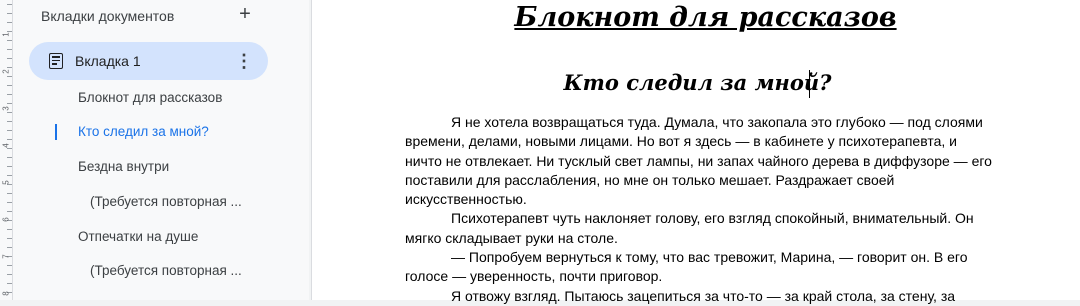  Describe the element at coordinates (148, 61) in the screenshot. I see `tab-item-1: Вкладка 1 ⋮` at that location.